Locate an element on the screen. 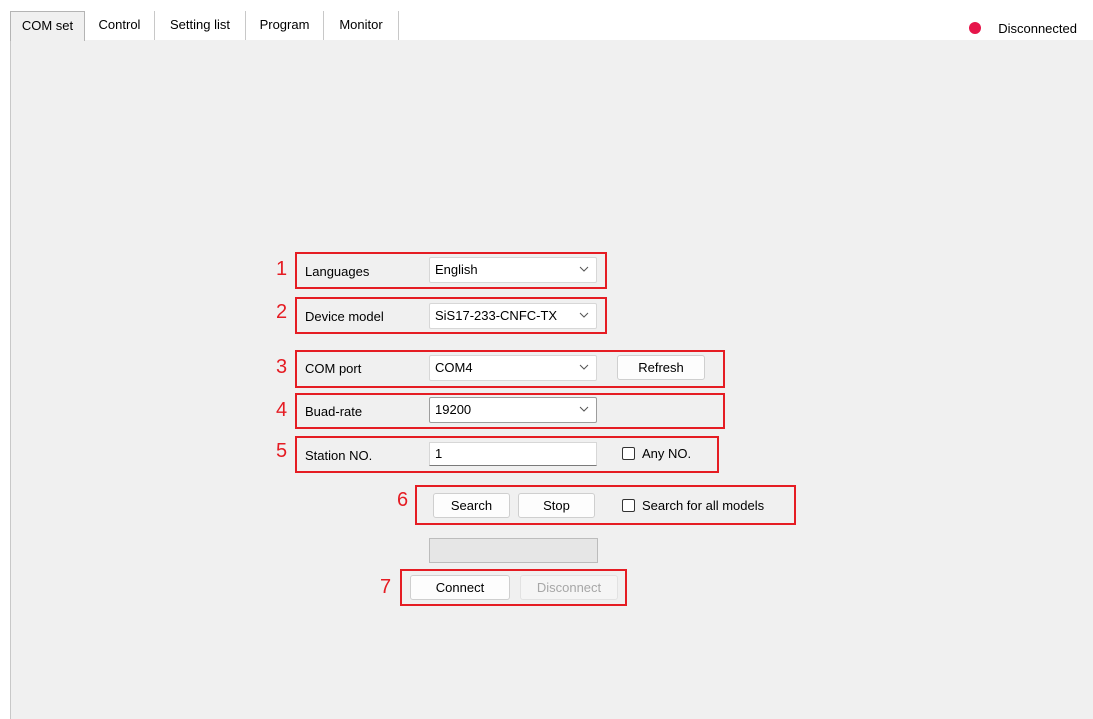 Image resolution: width=1093 pixels, height=719 pixels. languages-value: English is located at coordinates (456, 269).